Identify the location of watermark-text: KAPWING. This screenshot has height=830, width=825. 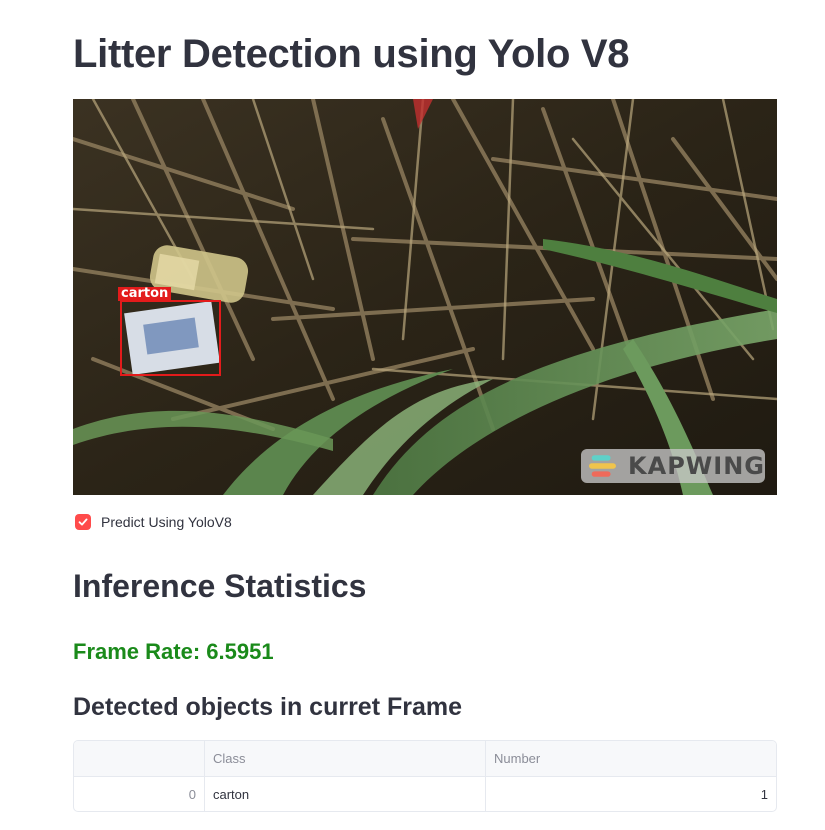
(696, 466).